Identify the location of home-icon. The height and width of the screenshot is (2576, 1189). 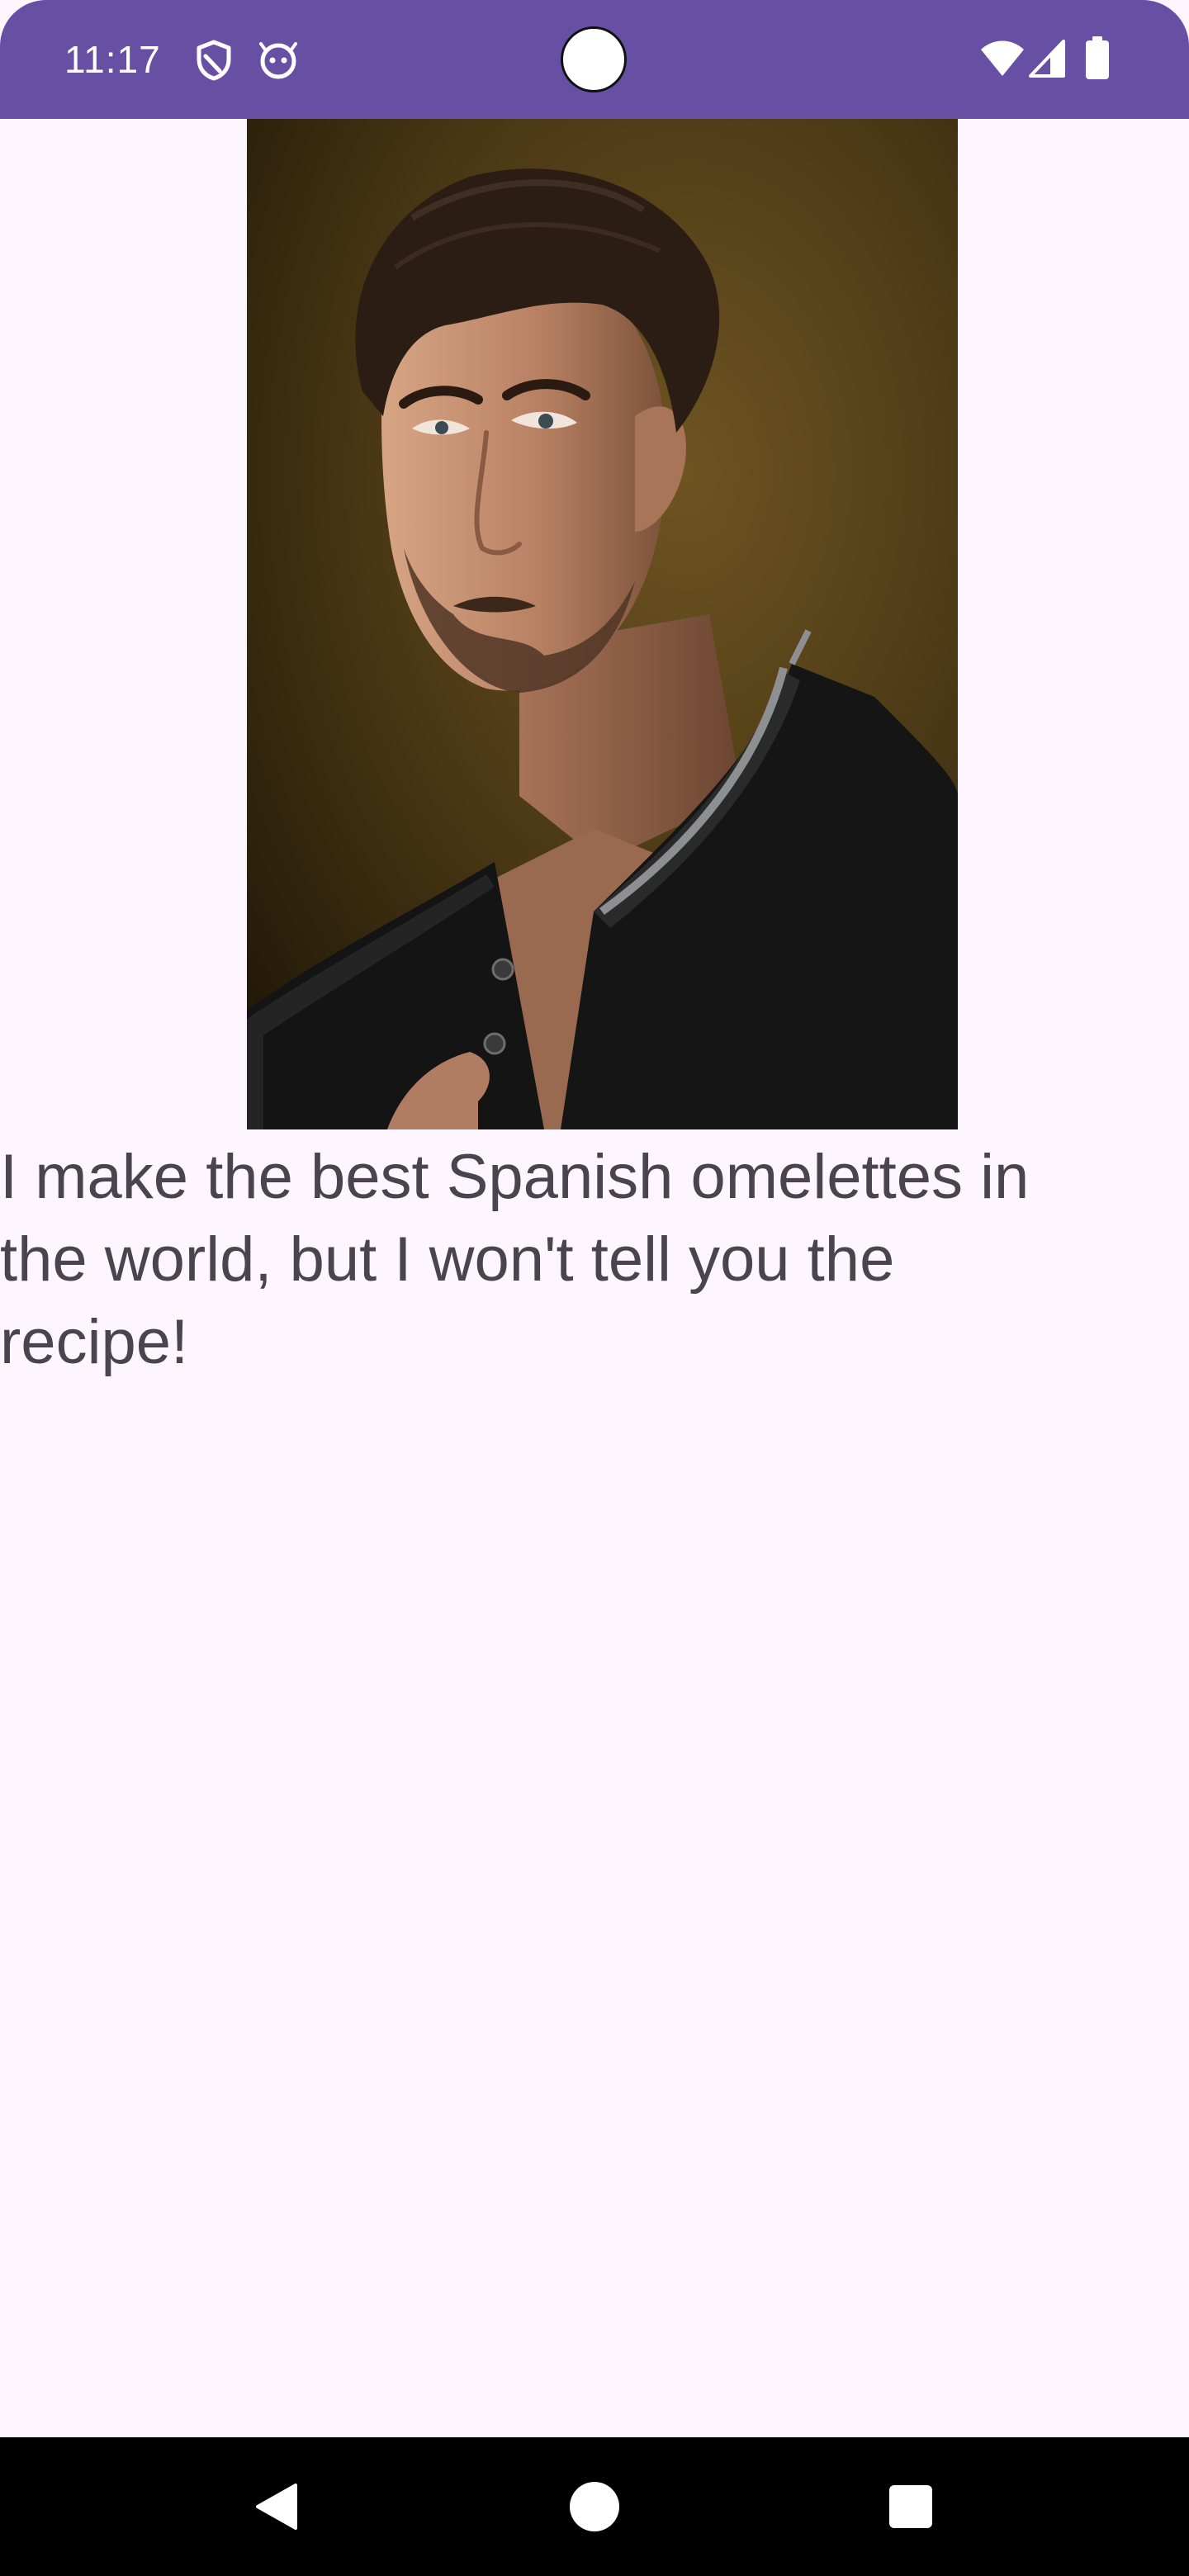
(594, 2506).